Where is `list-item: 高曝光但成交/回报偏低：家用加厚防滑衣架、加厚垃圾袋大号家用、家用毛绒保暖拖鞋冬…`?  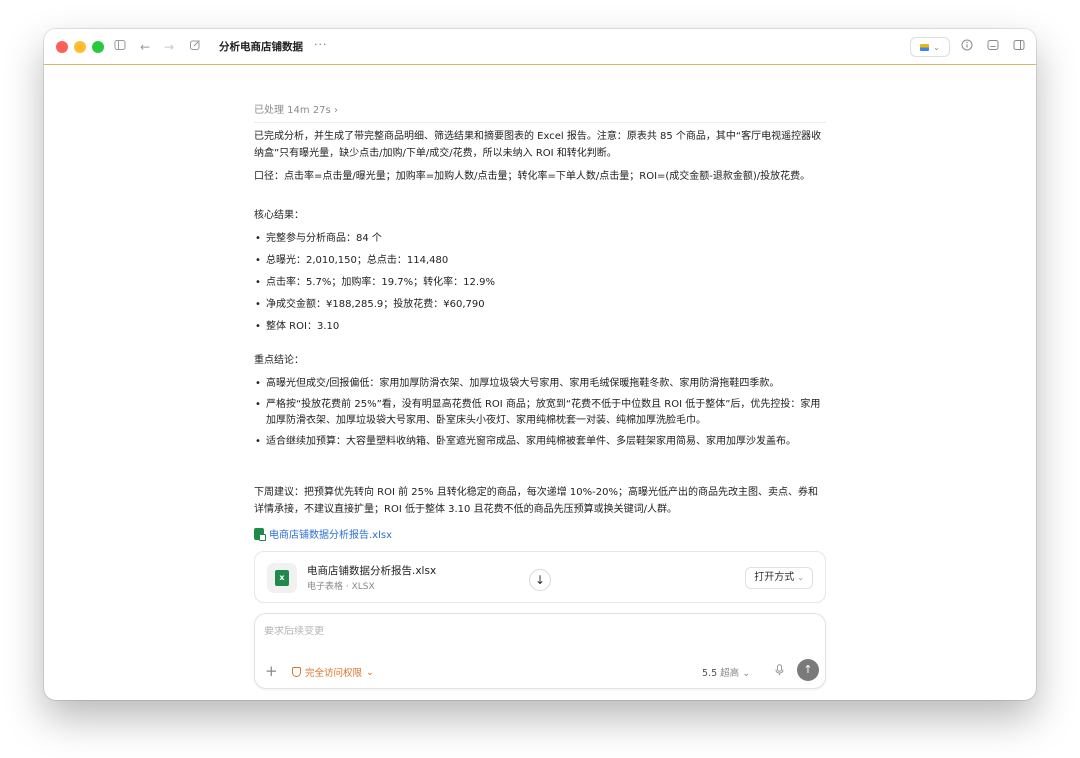
list-item: 高曝光但成交/回报偏低：家用加厚防滑衣架、加厚垃圾袋大号家用、家用毛绒保暖拖鞋冬… is located at coordinates (540, 384).